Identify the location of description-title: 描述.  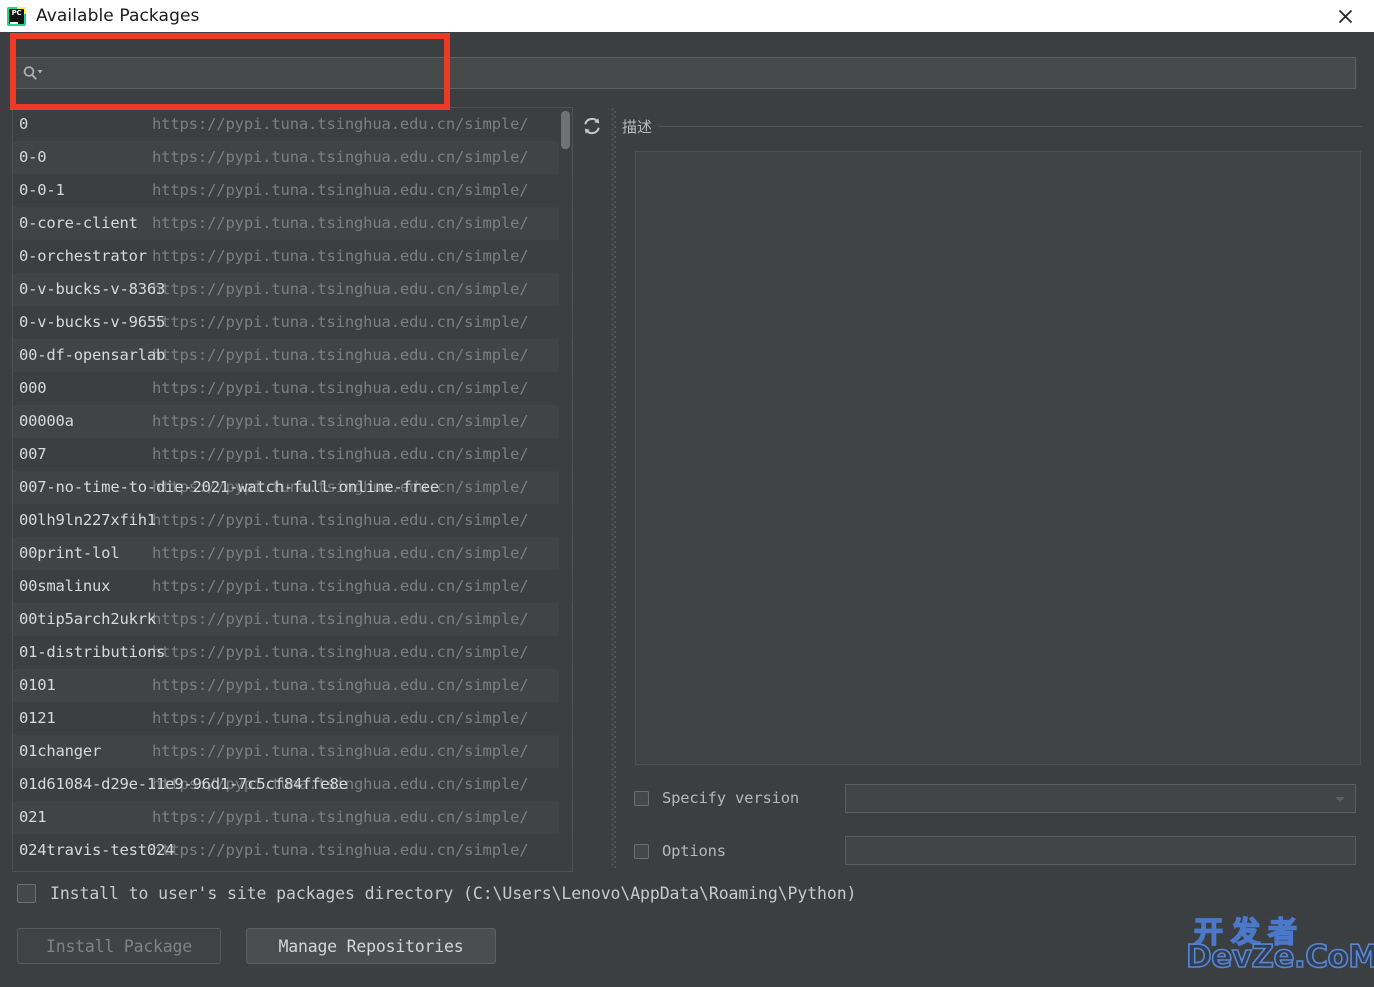
(637, 126).